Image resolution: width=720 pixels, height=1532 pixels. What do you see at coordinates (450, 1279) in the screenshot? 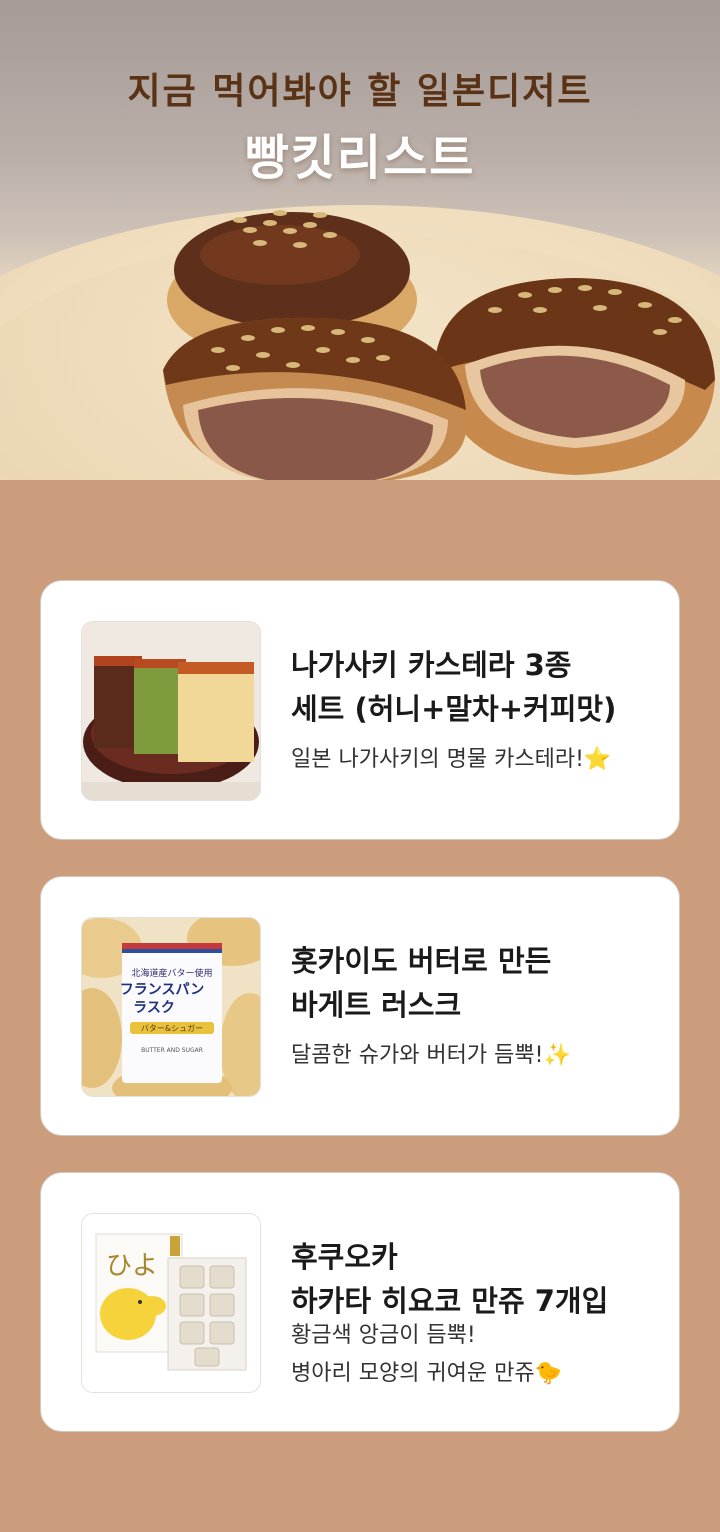
I see `product-title: 후쿠오카 하카타 히요코 만쥬 7개입` at bounding box center [450, 1279].